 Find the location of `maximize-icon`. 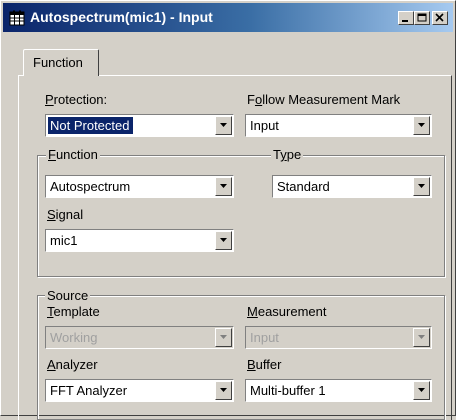

maximize-icon is located at coordinates (422, 17).